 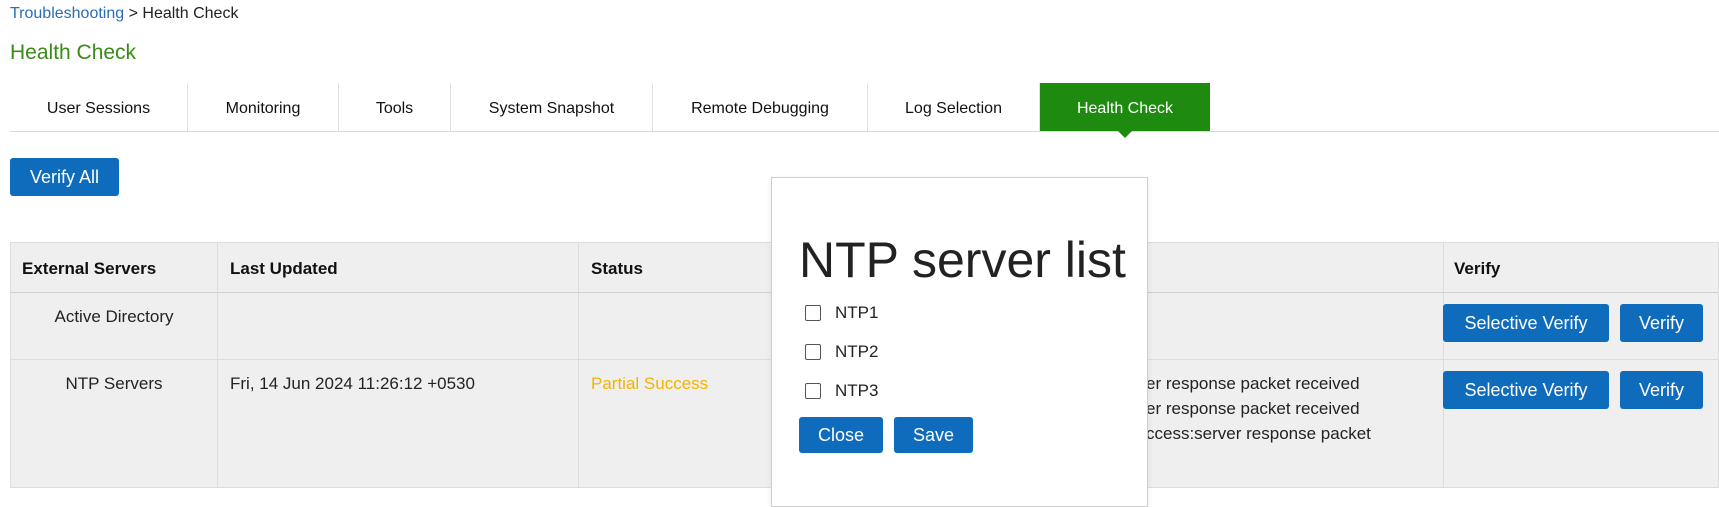 What do you see at coordinates (1477, 268) in the screenshot?
I see `header-verify: Verify` at bounding box center [1477, 268].